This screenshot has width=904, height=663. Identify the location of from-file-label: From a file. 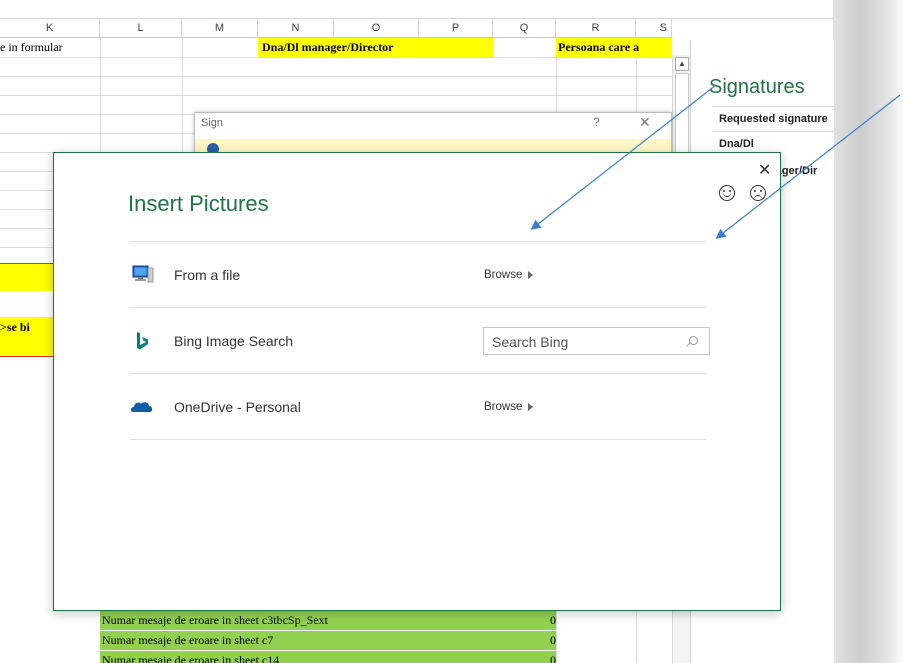
(207, 275).